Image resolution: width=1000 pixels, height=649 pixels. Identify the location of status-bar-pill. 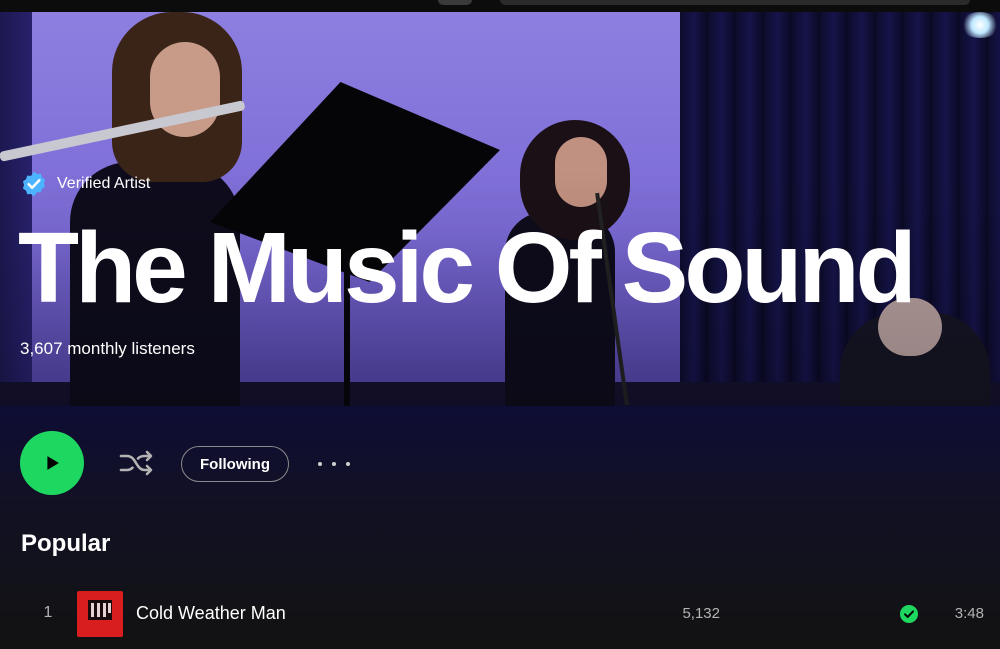
(735, 2).